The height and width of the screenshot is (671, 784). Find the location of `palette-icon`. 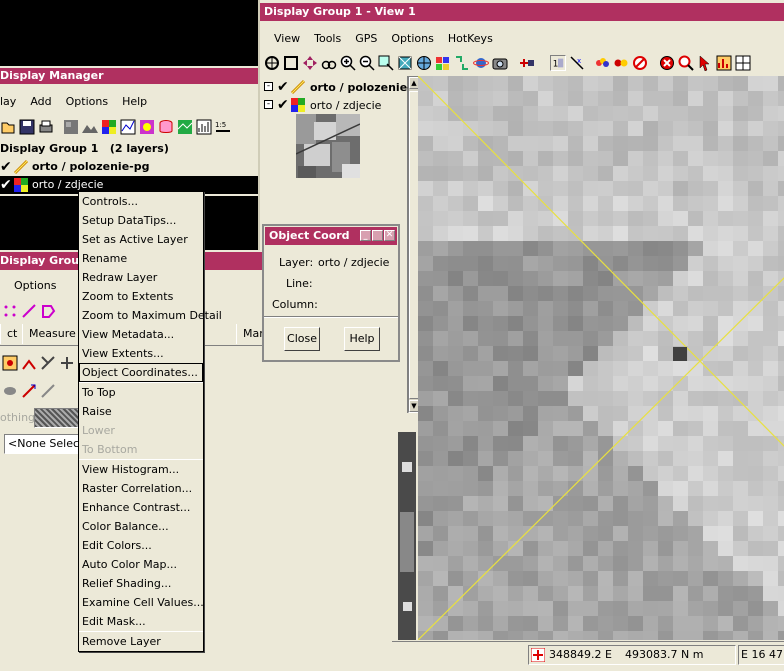

palette-icon is located at coordinates (602, 63).